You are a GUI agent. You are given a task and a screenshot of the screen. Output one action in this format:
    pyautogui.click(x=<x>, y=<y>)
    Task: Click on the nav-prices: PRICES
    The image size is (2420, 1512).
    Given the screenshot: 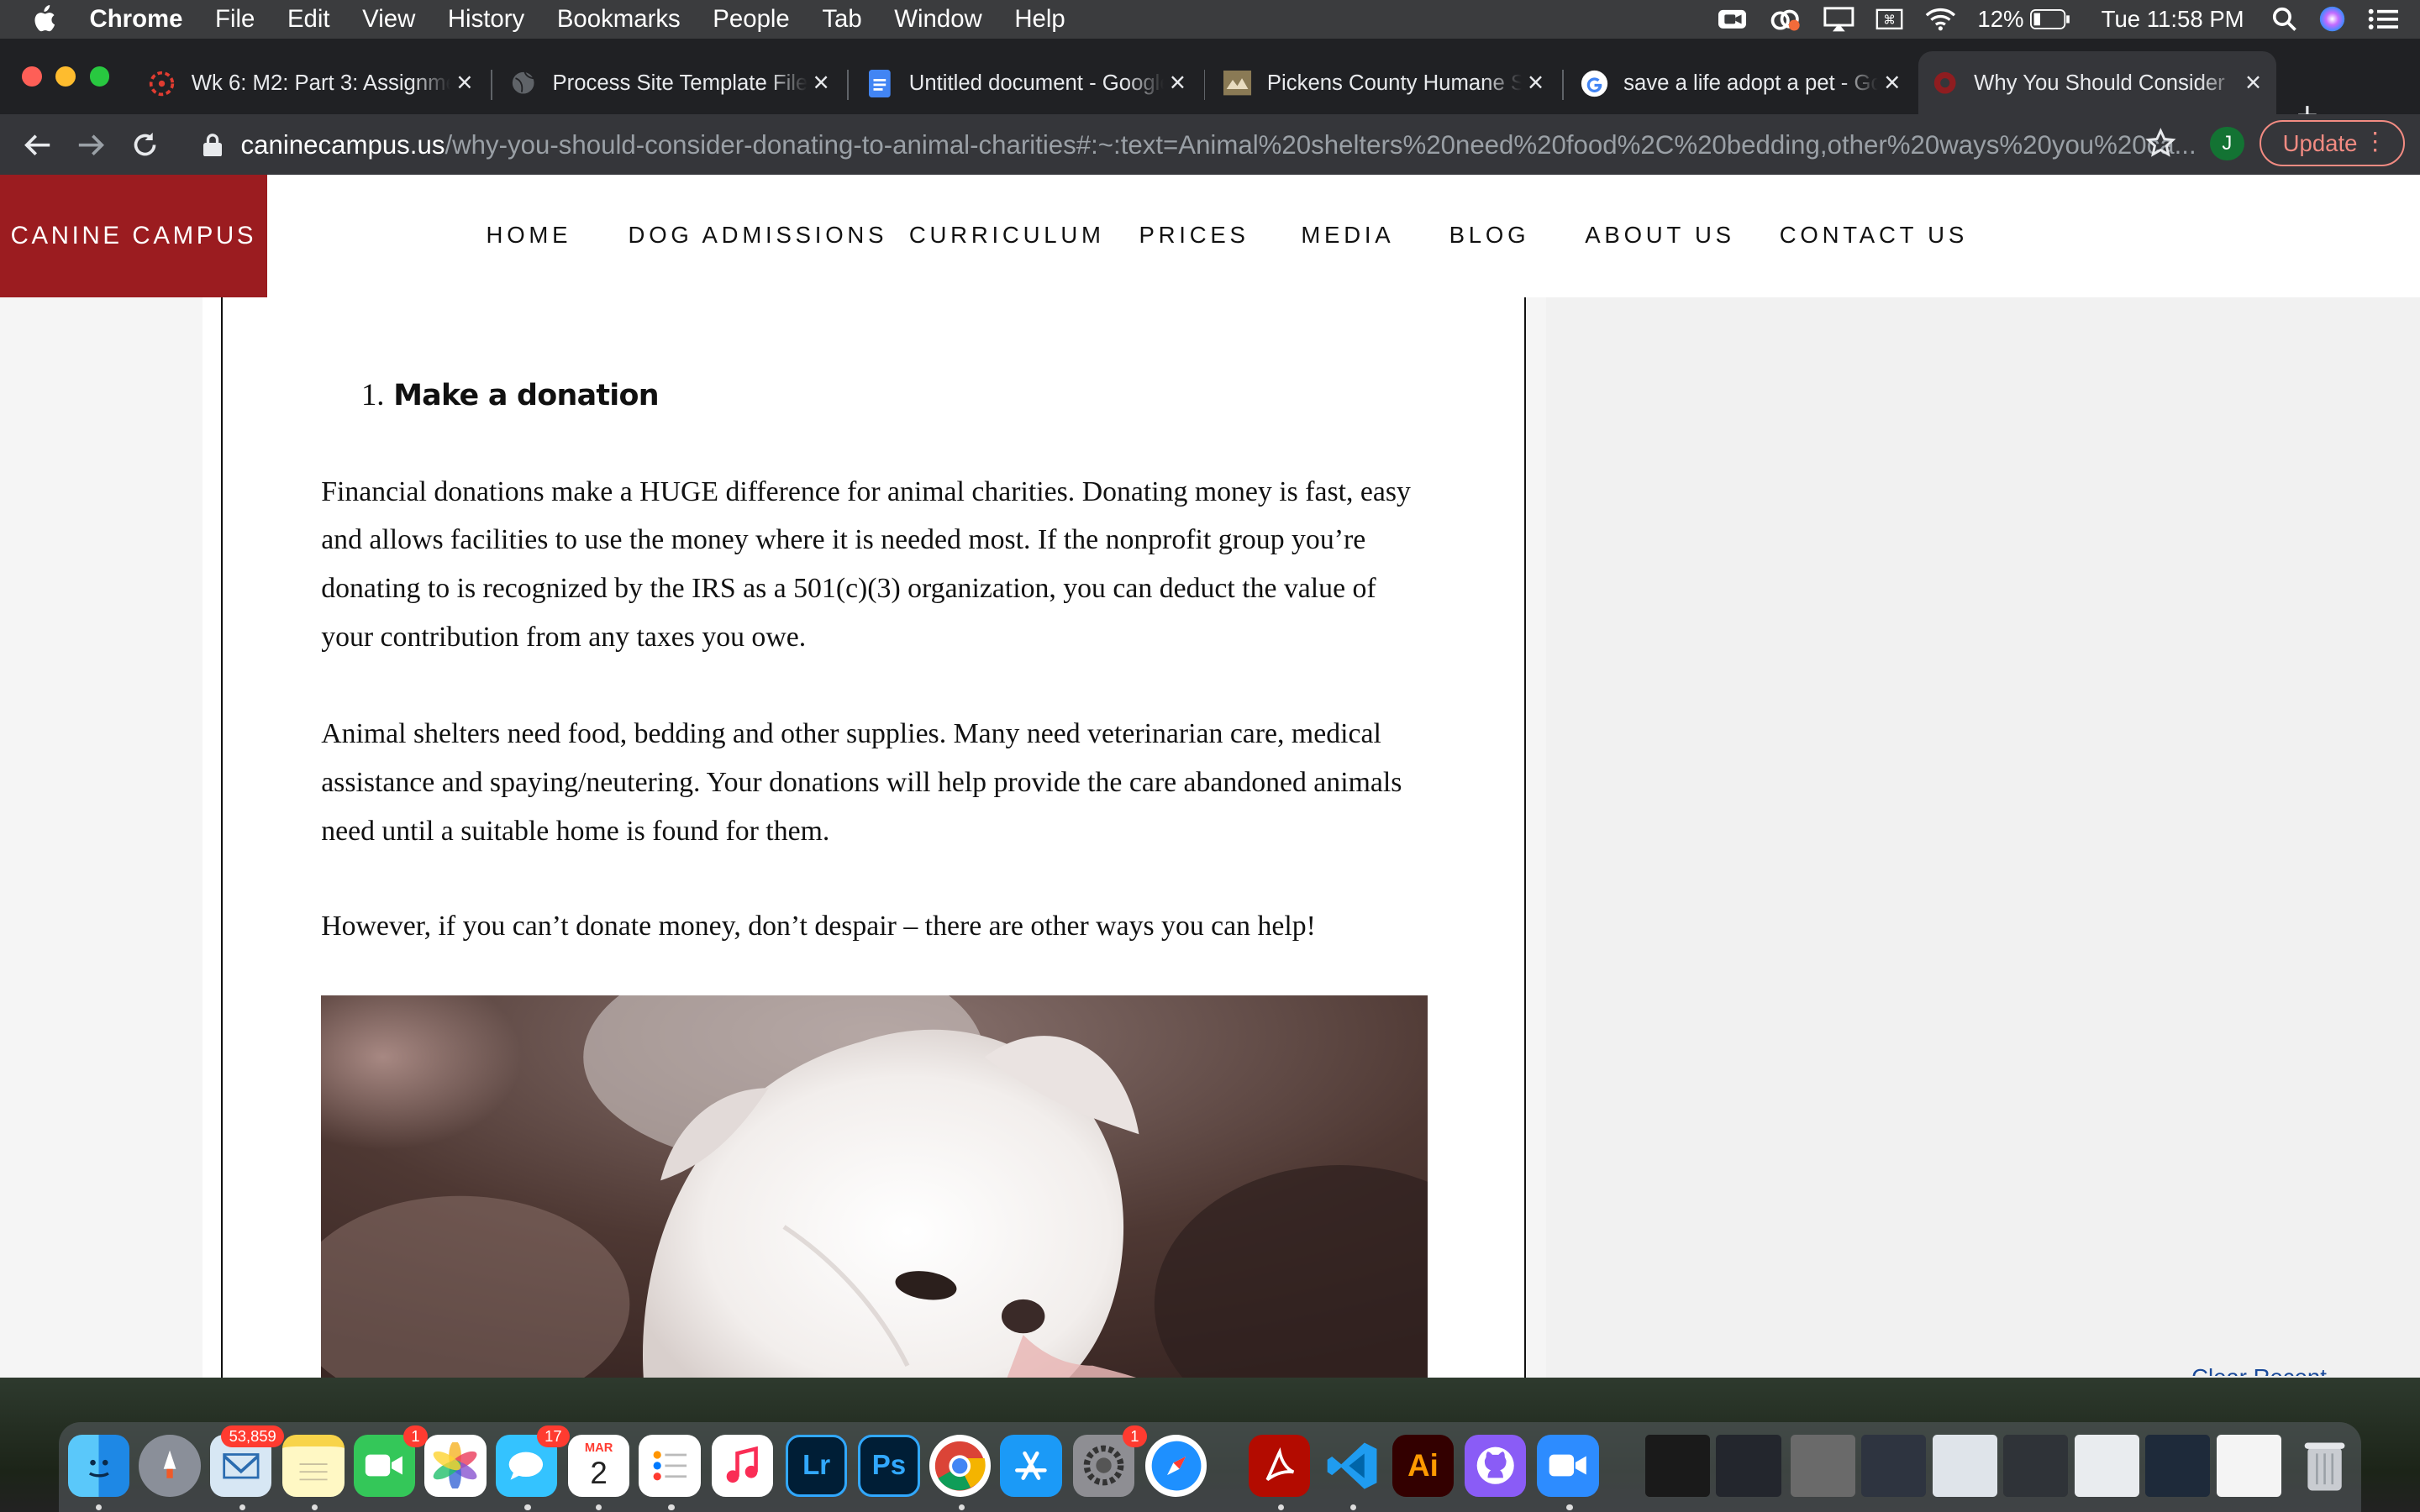 What is the action you would take?
    pyautogui.click(x=1194, y=235)
    